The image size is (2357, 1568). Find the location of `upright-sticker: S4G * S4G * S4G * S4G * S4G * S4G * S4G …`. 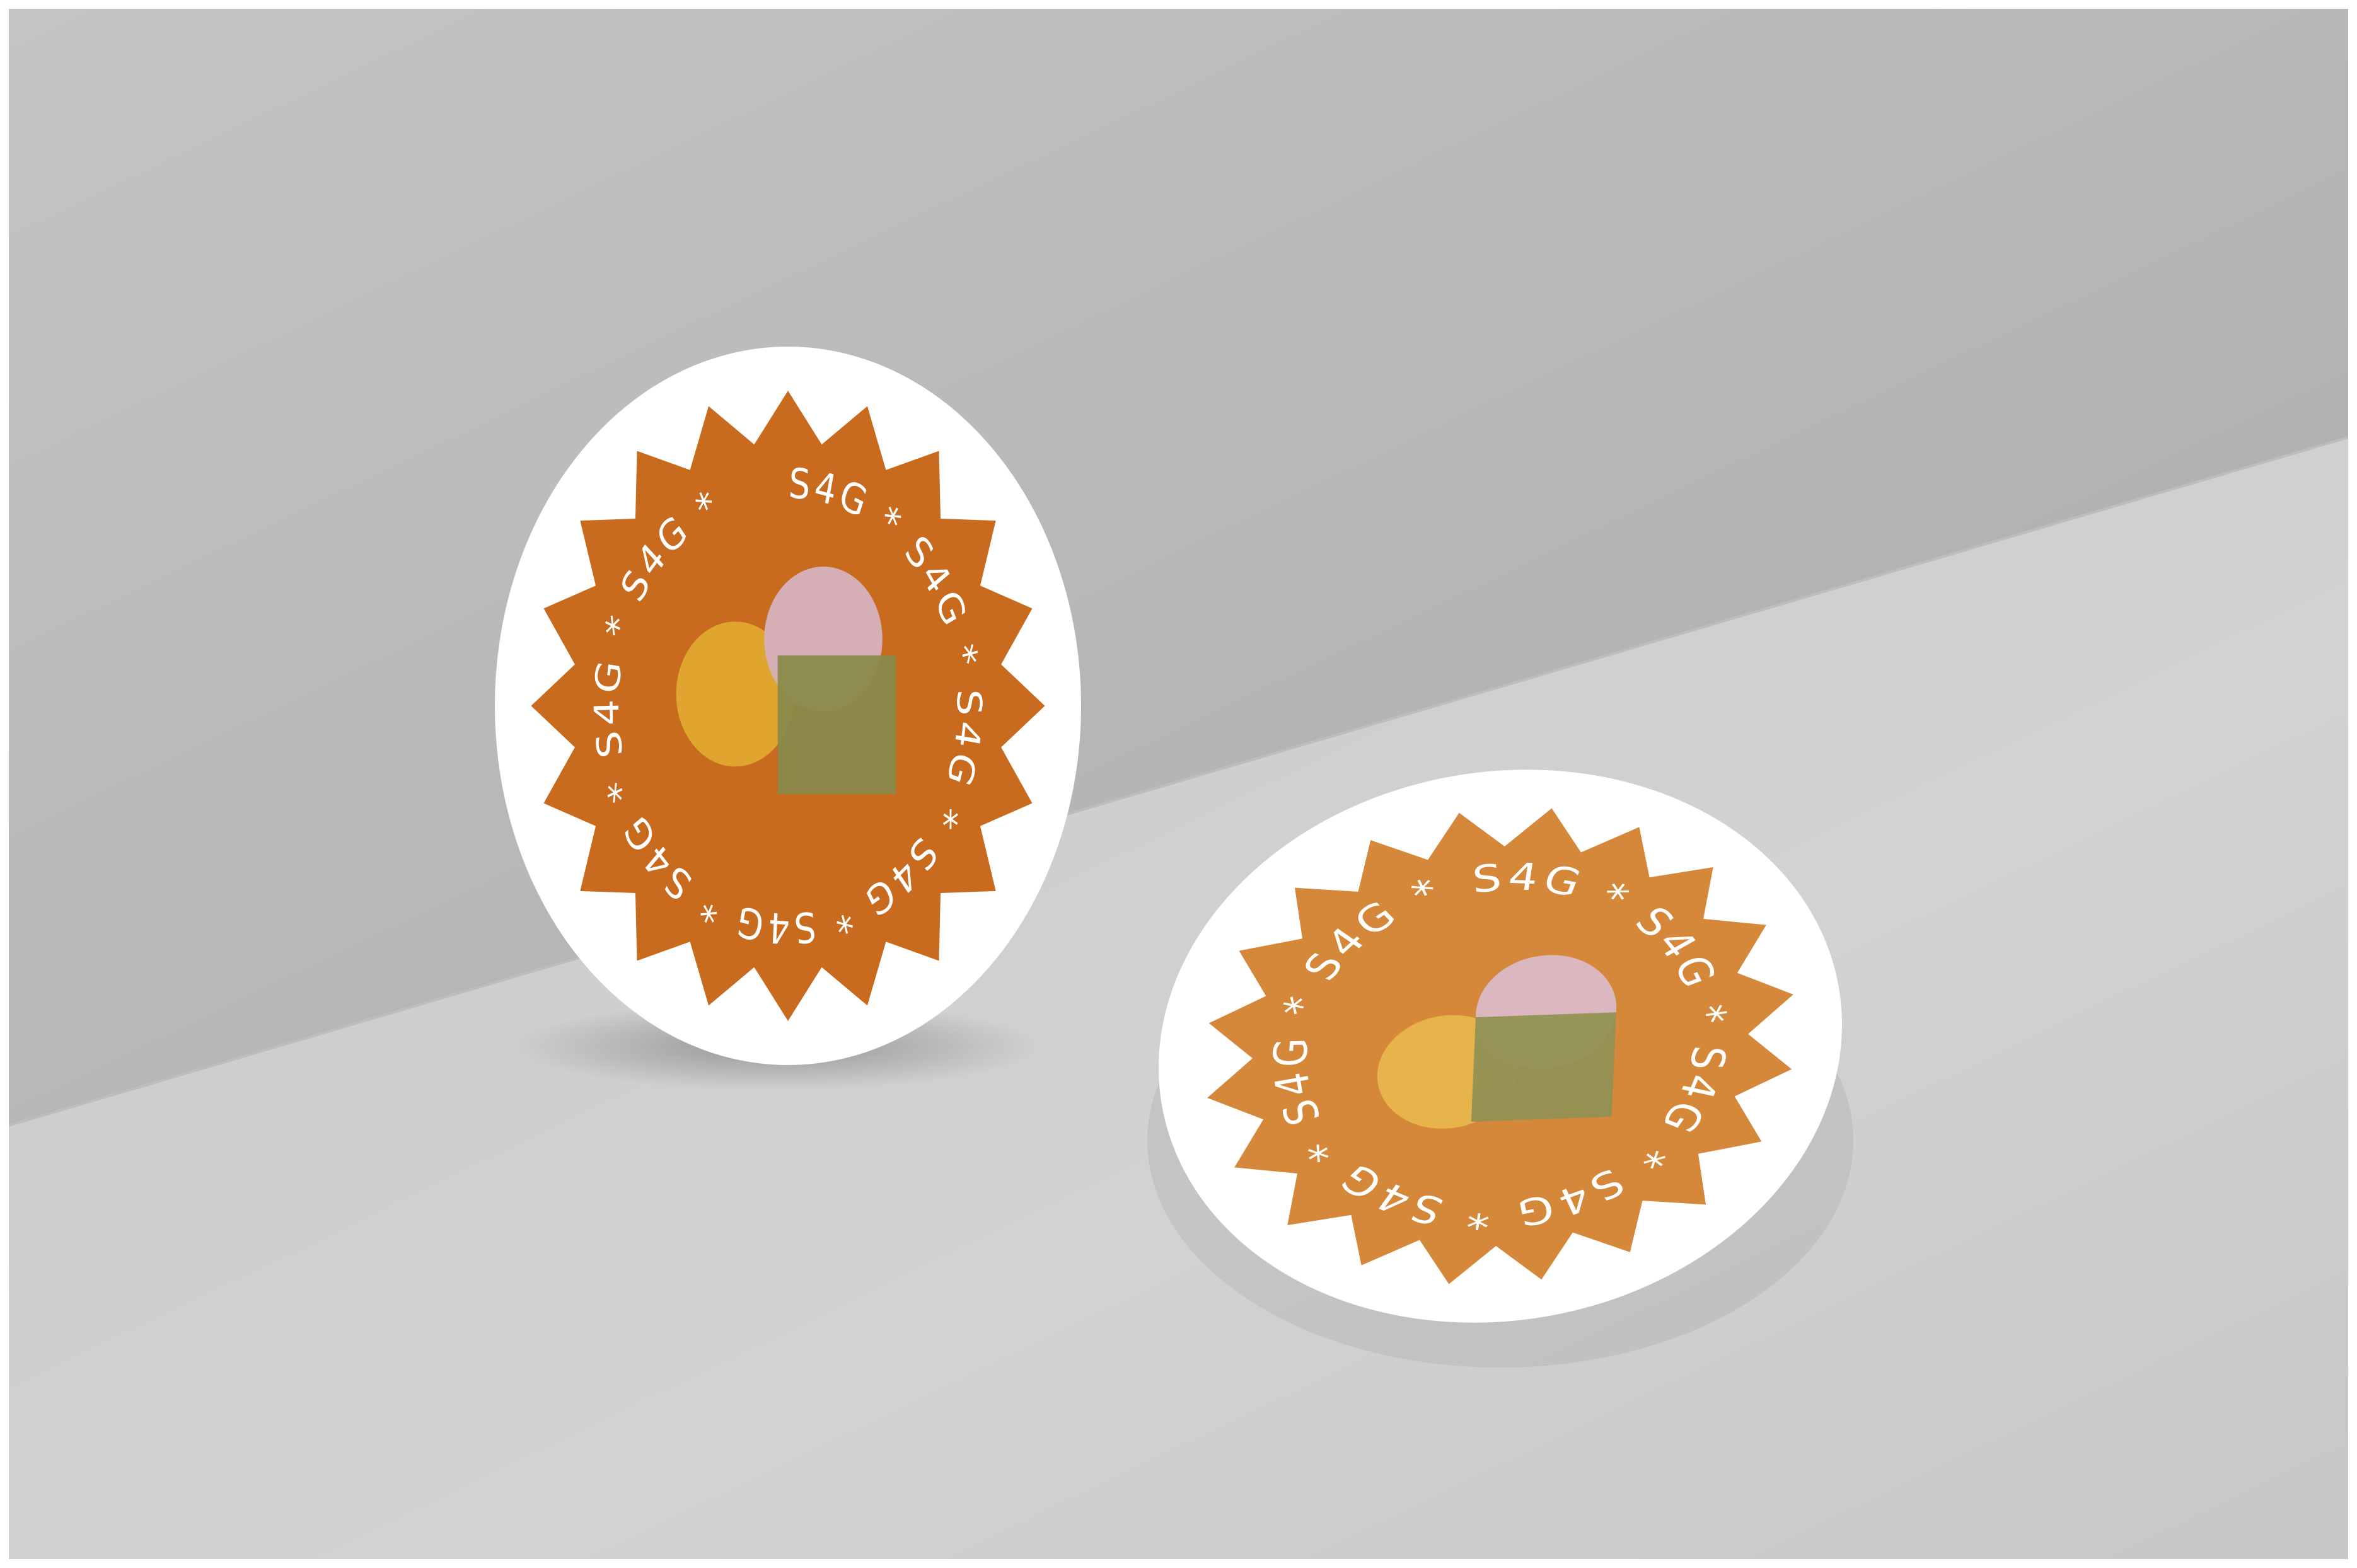

upright-sticker: S4G * S4G * S4G * S4G * S4G * S4G * S4G … is located at coordinates (788, 706).